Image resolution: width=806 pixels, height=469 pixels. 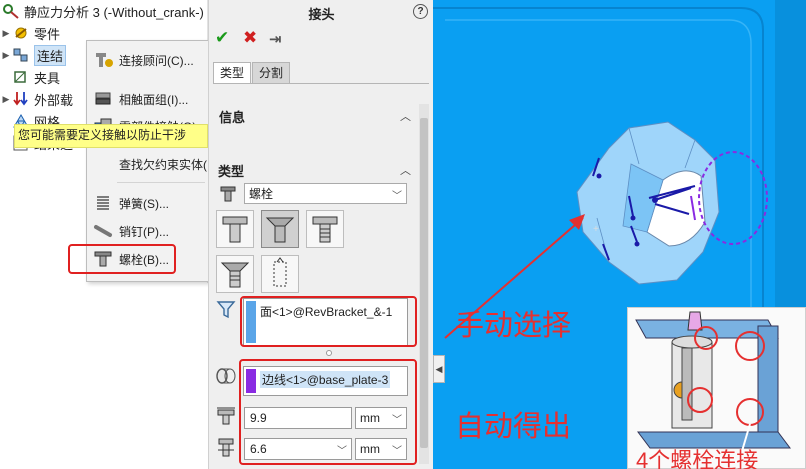 I want to click on tree-item-label: 外部载, so click(x=54, y=100).